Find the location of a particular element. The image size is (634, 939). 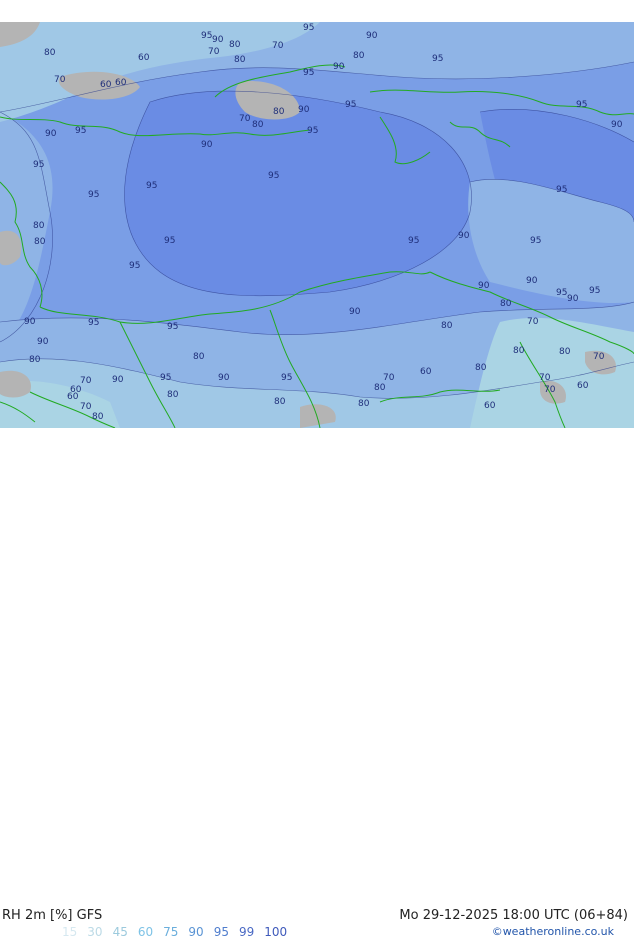

color-legend: 15 30 45 60 75 90 95 99 100 is located at coordinates (179, 932).